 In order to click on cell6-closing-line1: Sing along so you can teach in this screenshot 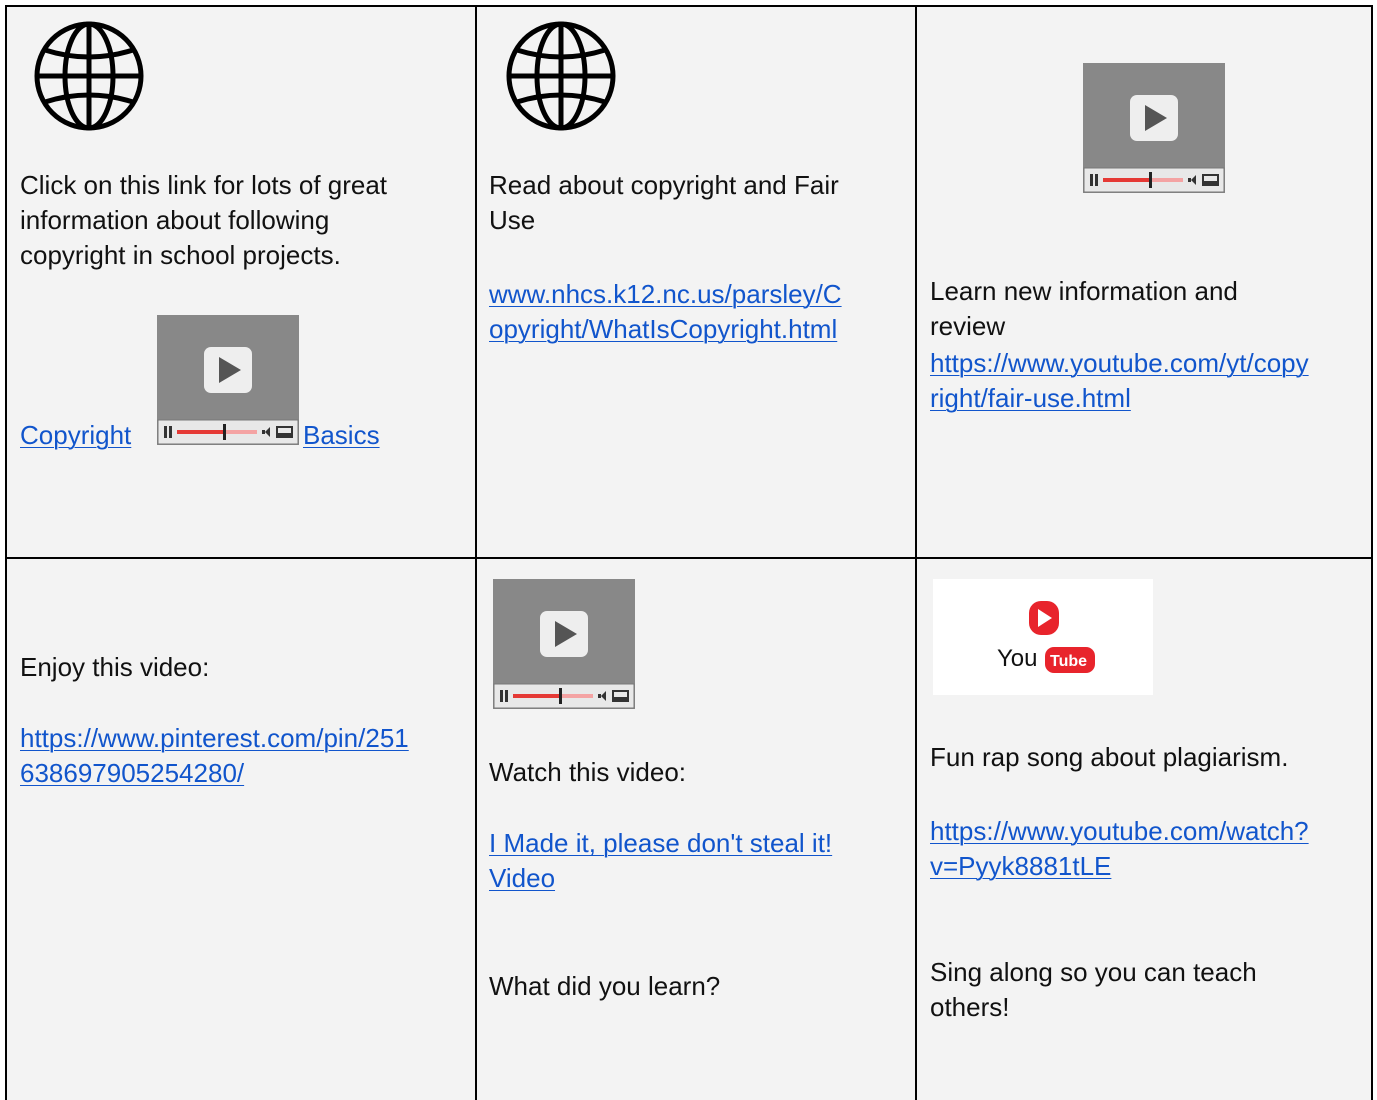, I will do `click(1093, 972)`.